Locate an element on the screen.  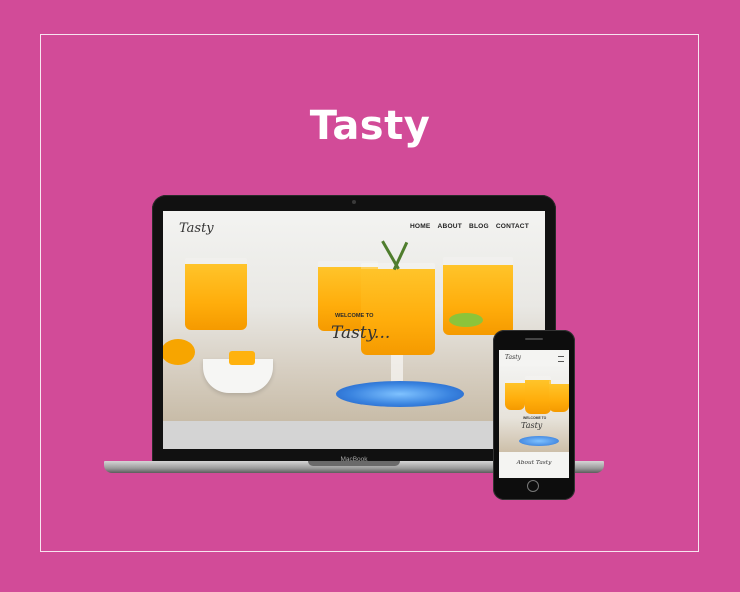
hero-welcome: WELCOME TO is located at coordinates (354, 316).